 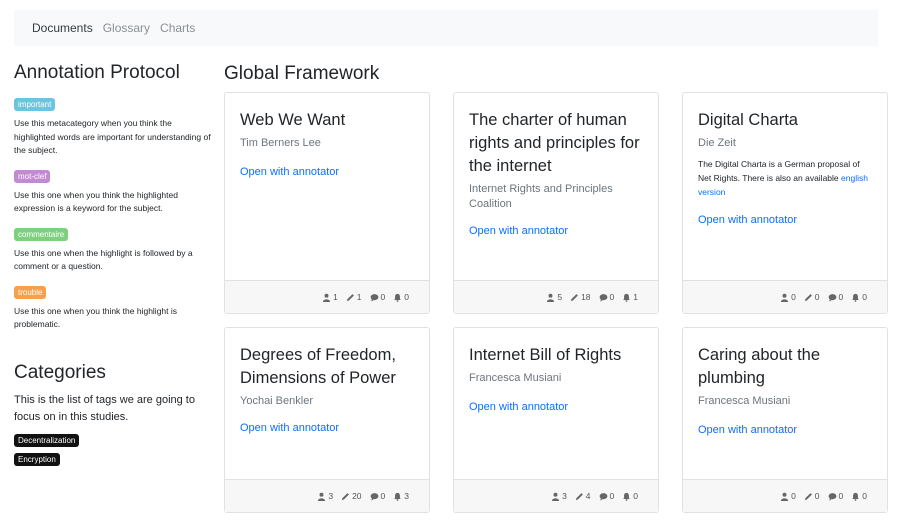 What do you see at coordinates (446, 28) in the screenshot?
I see `top-nav: Documents Glossary Charts` at bounding box center [446, 28].